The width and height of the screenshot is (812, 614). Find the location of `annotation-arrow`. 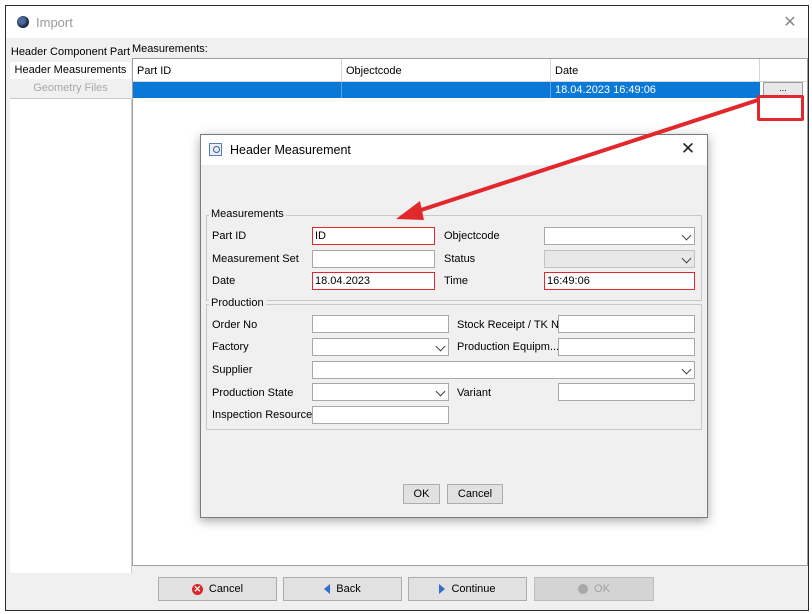

annotation-arrow is located at coordinates (578, 159).